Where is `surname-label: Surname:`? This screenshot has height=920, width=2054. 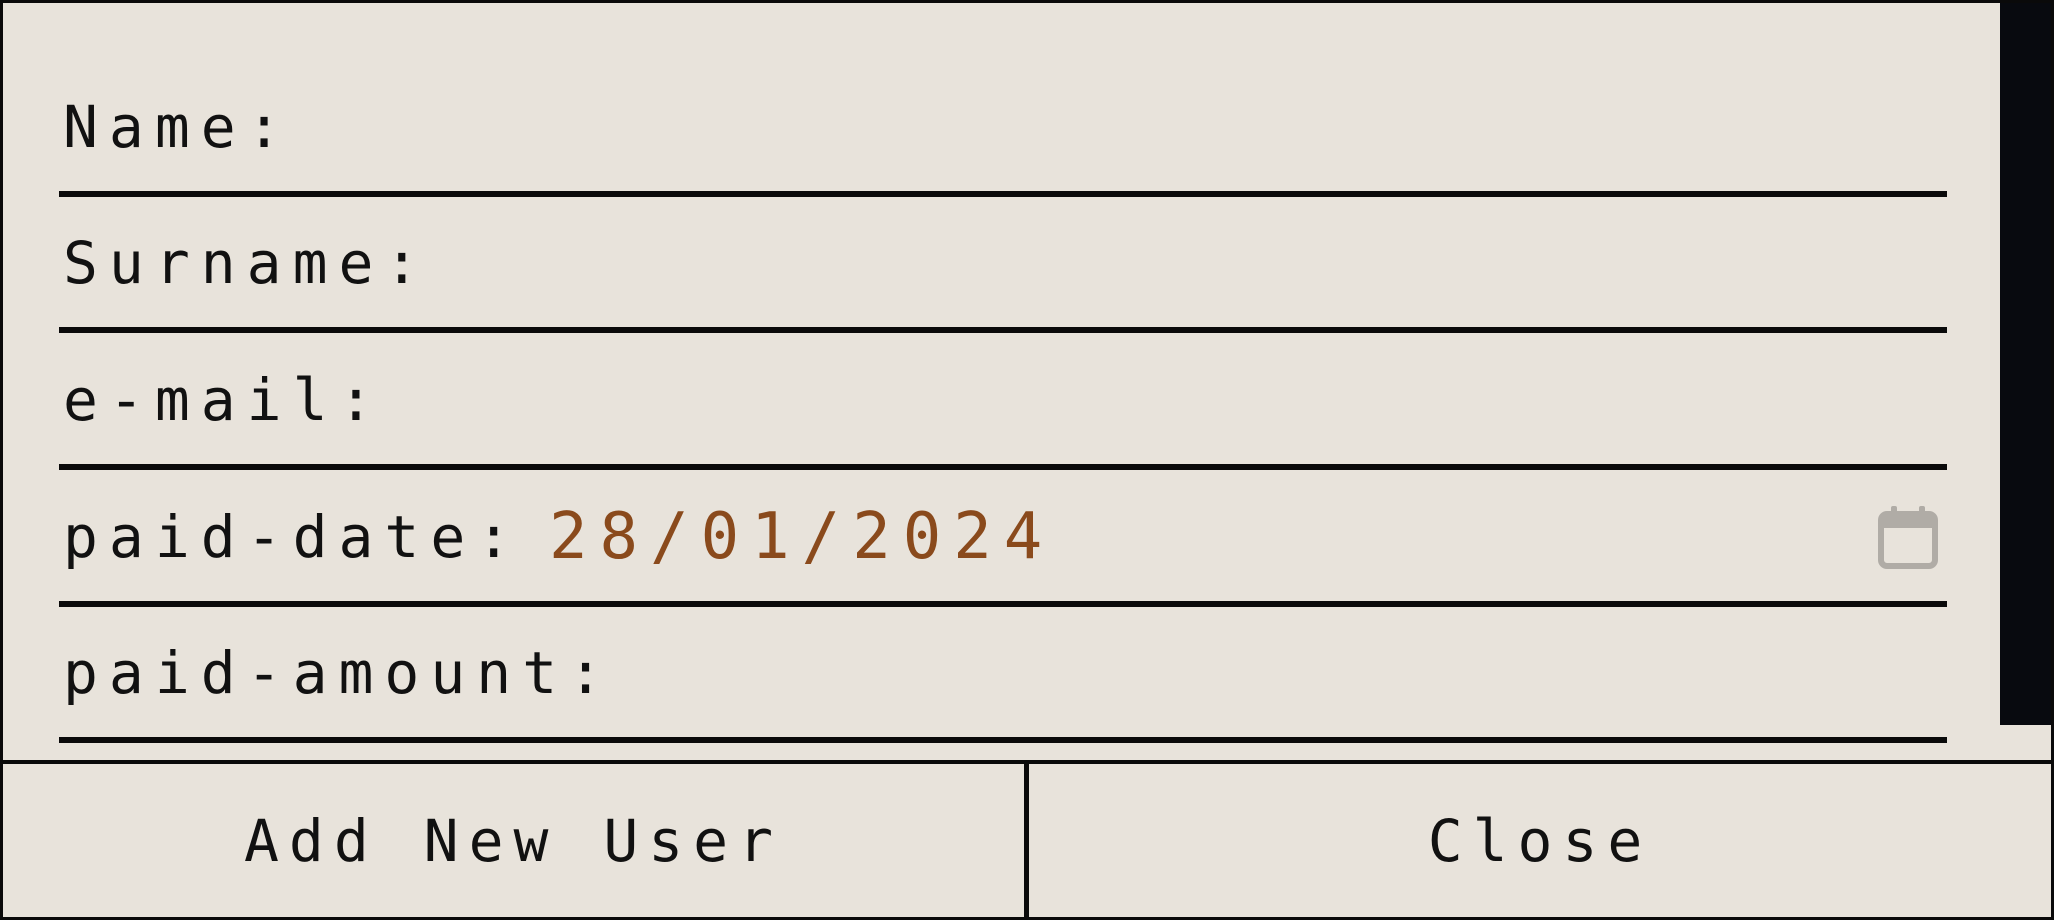
surname-label: Surname: is located at coordinates (247, 263).